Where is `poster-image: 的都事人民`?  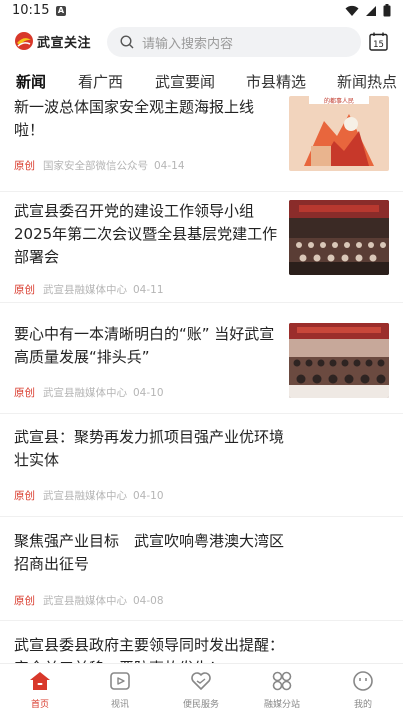 poster-image: 的都事人民 is located at coordinates (339, 133).